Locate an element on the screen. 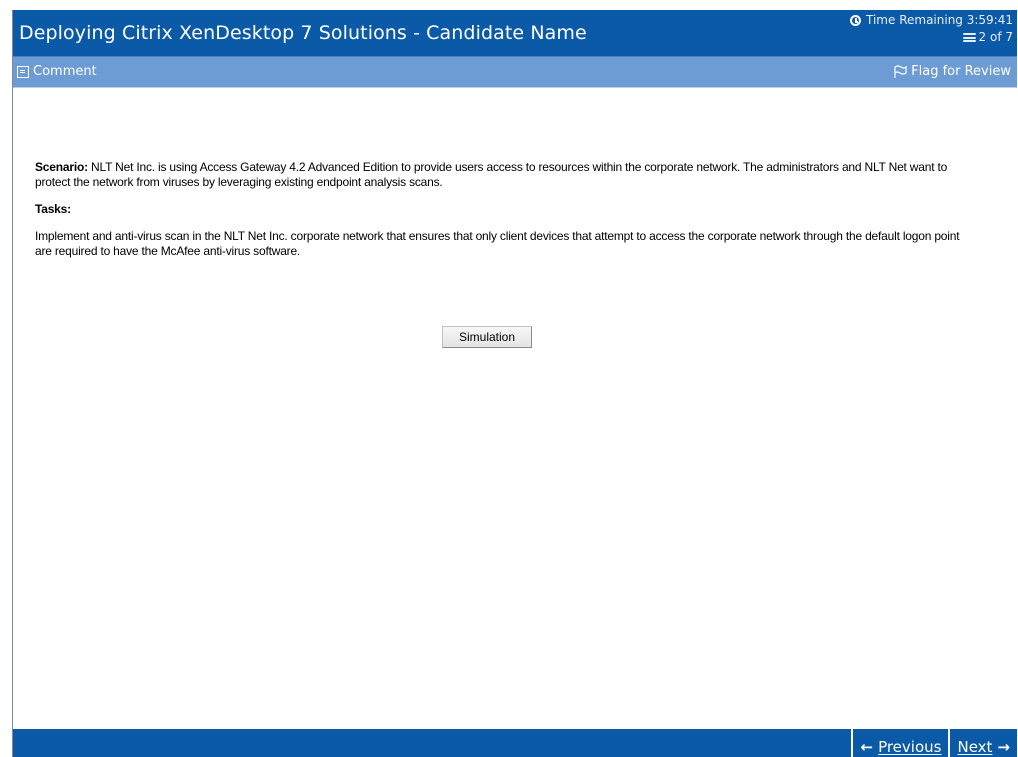 The image size is (1018, 757). page-indicator-label: 2 of 7 is located at coordinates (995, 37).